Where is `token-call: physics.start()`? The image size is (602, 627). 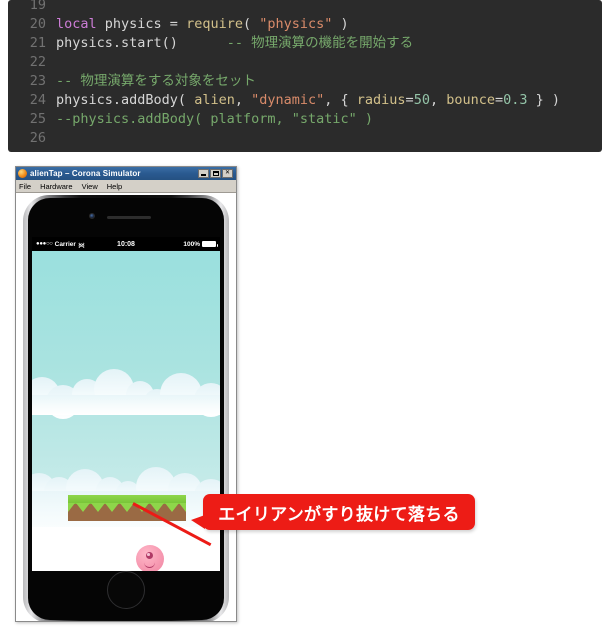 token-call: physics.start() is located at coordinates (117, 43).